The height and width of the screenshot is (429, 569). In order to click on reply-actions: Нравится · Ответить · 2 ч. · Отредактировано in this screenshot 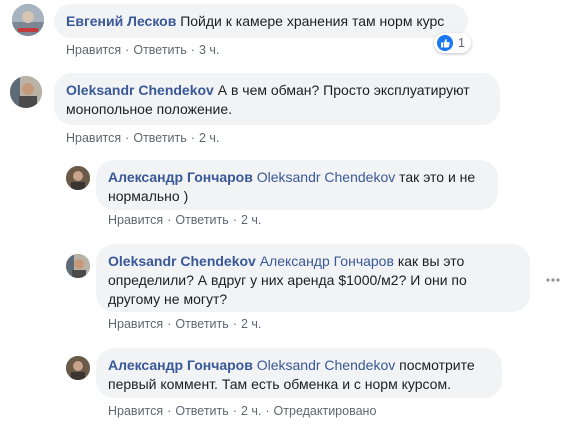, I will do `click(242, 411)`.